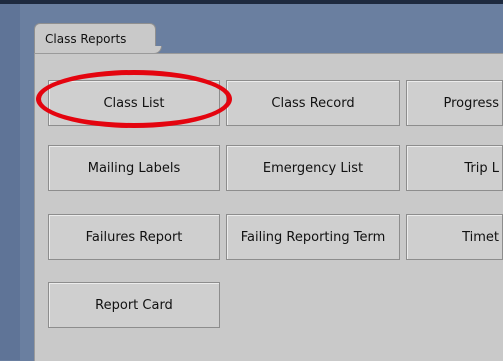 This screenshot has height=361, width=503. What do you see at coordinates (454, 168) in the screenshot?
I see `trip-list-button: Trip L` at bounding box center [454, 168].